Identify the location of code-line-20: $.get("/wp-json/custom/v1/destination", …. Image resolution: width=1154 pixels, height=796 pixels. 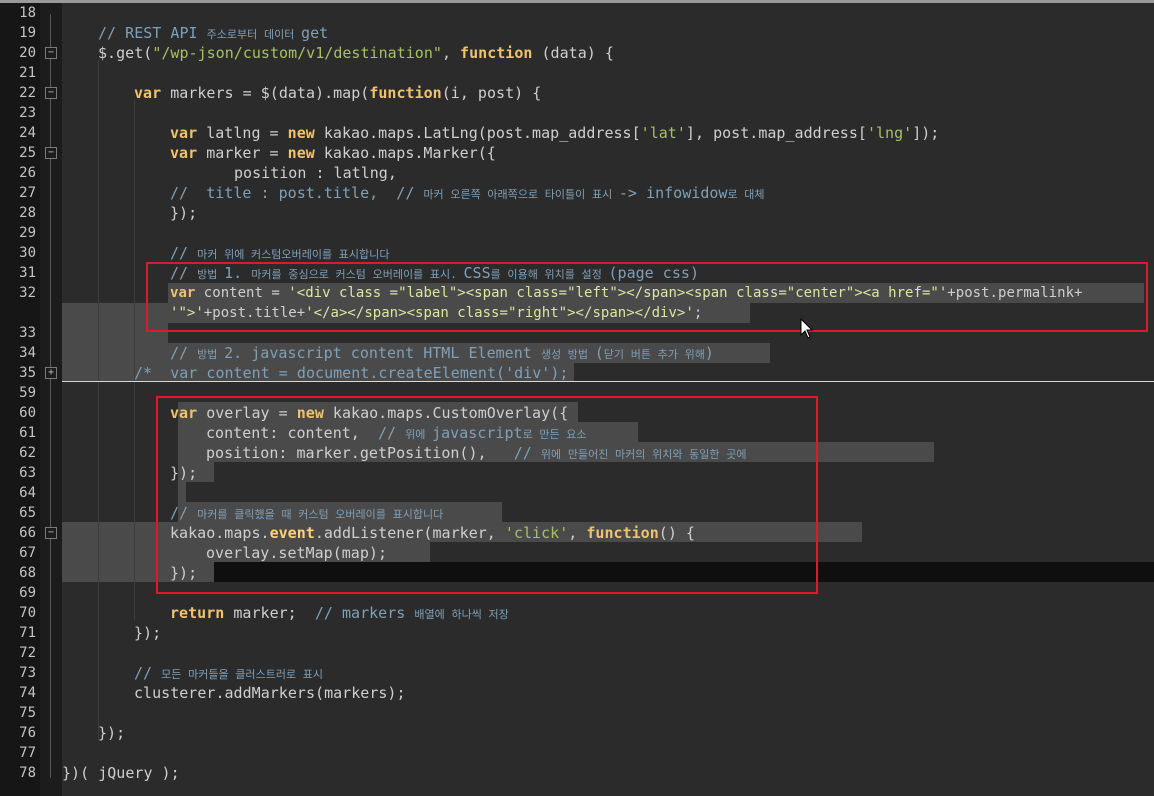
(356, 53).